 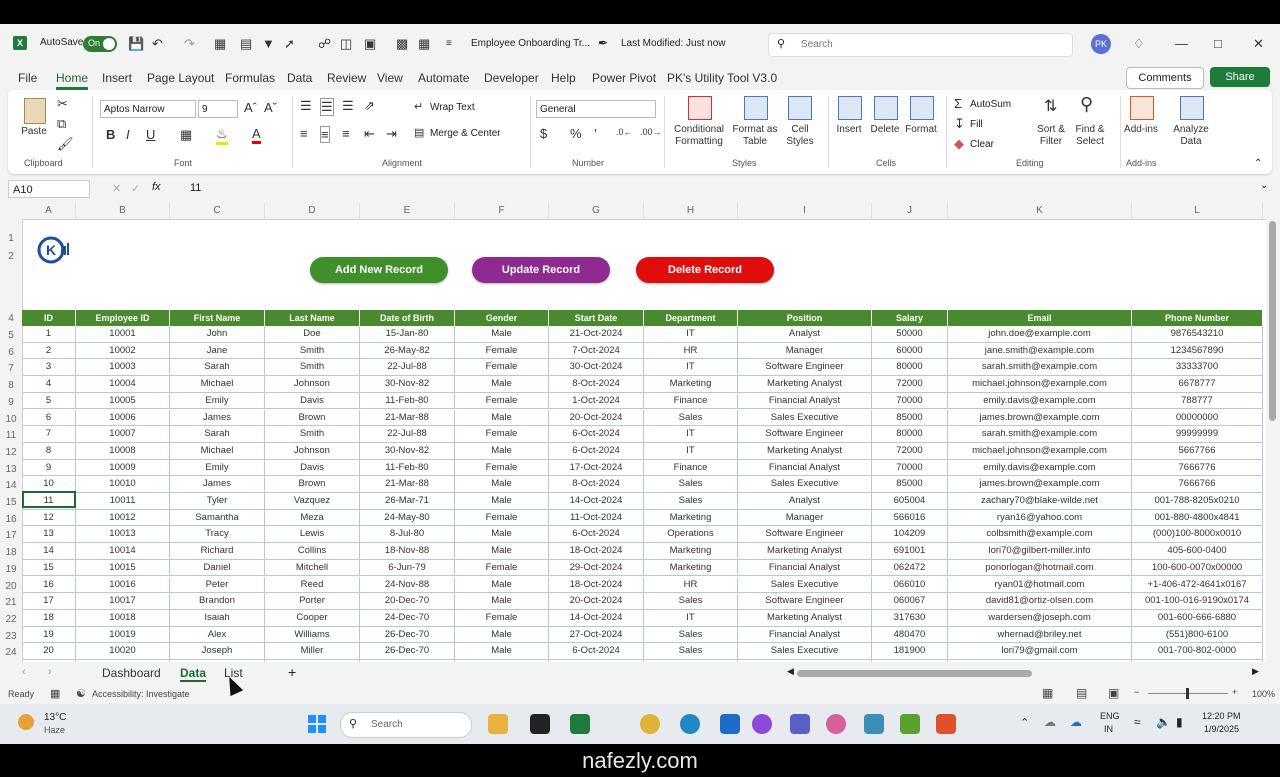 I want to click on table-cell: 10015, so click(x=123, y=568).